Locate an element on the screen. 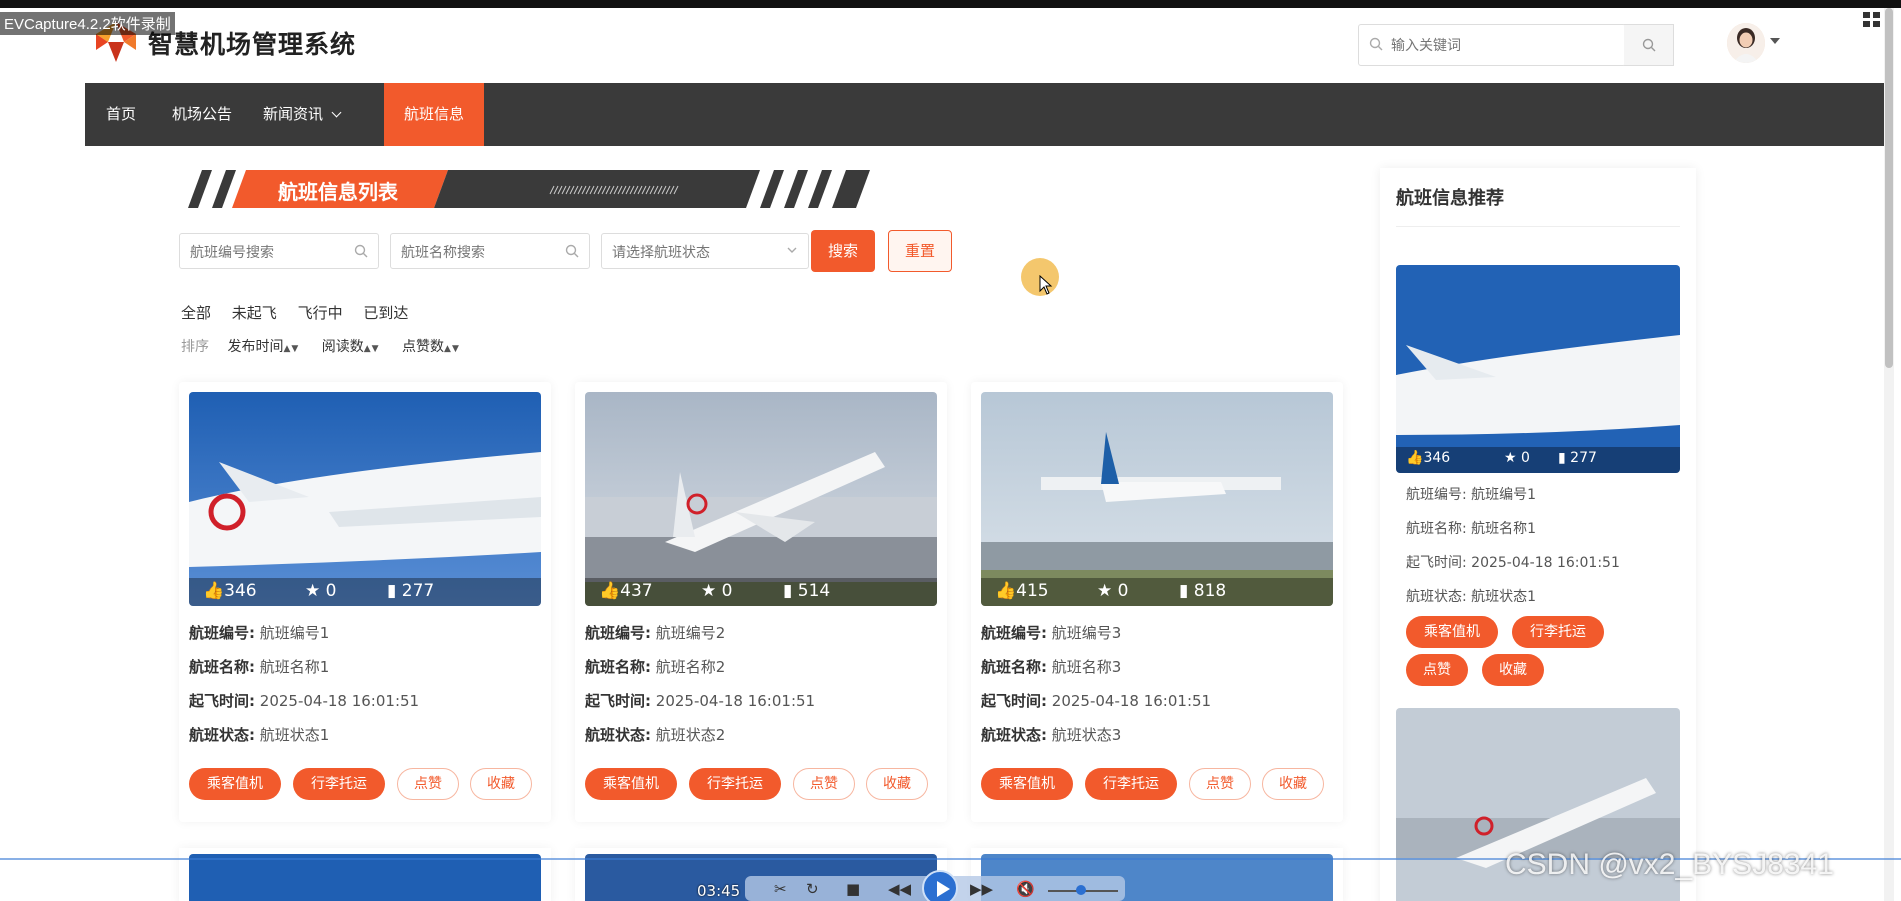 The width and height of the screenshot is (1901, 901). stop-icon: ■ is located at coordinates (853, 889).